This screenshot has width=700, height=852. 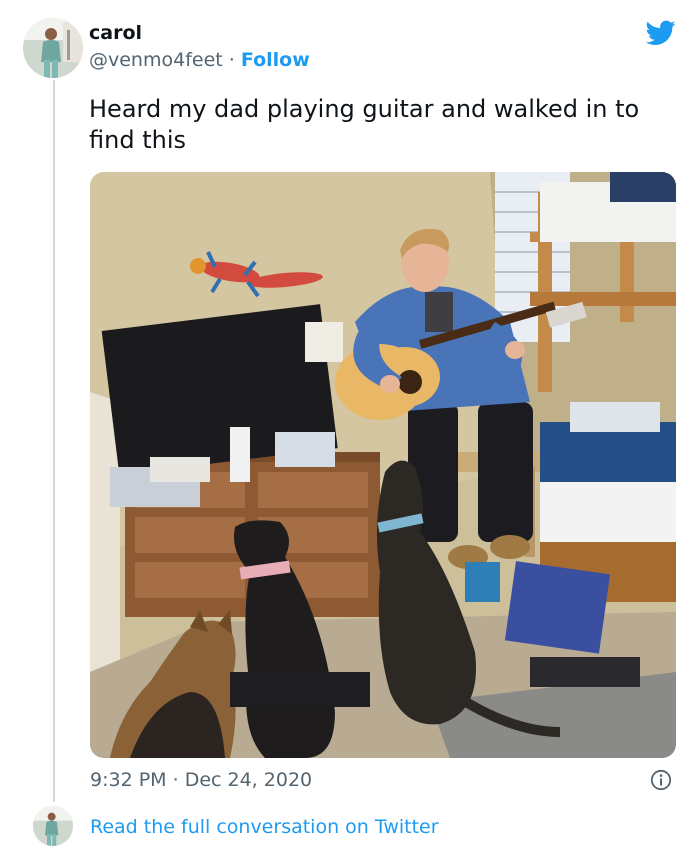 What do you see at coordinates (156, 60) in the screenshot?
I see `author-handle: @venmo4feet` at bounding box center [156, 60].